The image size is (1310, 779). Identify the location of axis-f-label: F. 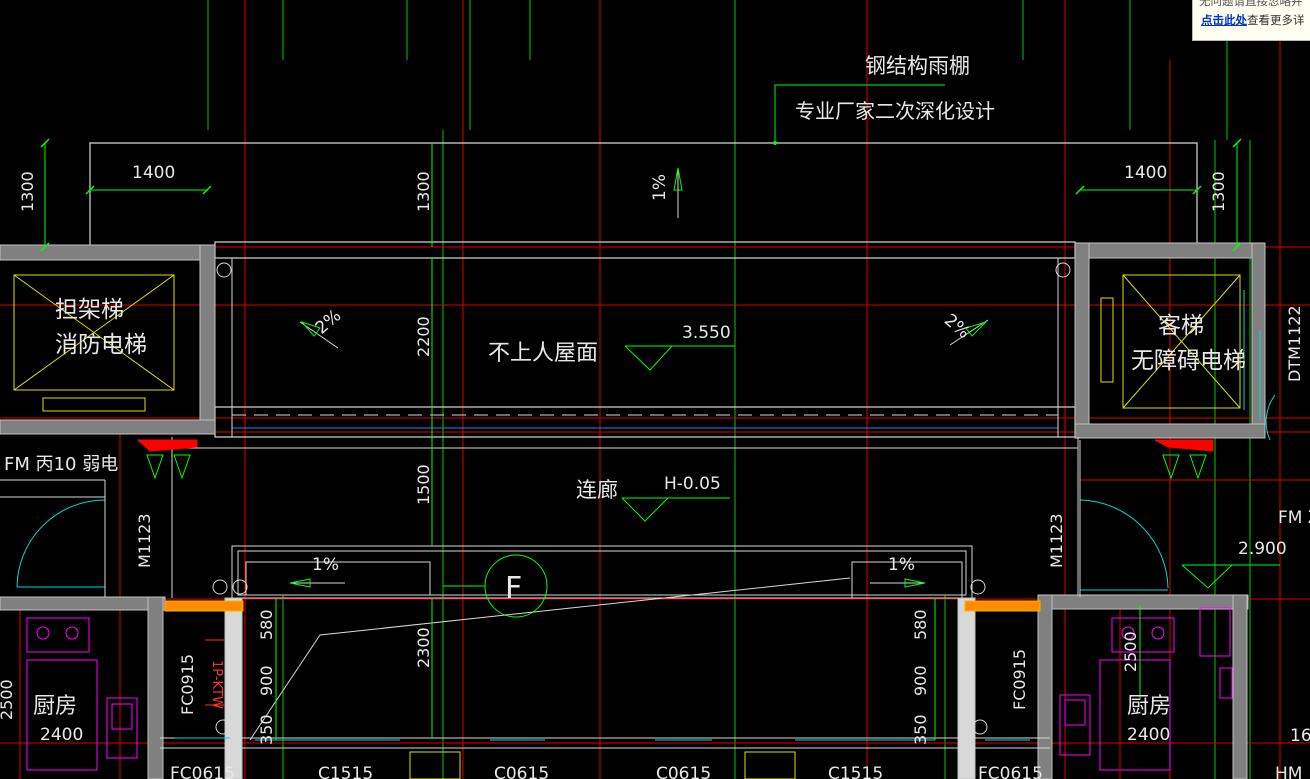
(513, 588).